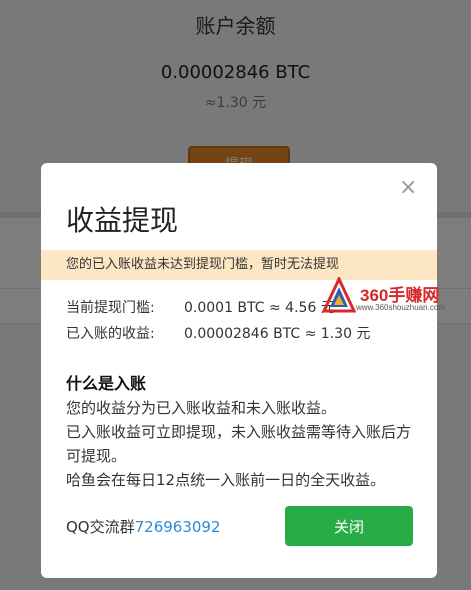  I want to click on earned-value: 0.00002846 BTC ≈ 1.30 元, so click(277, 334).